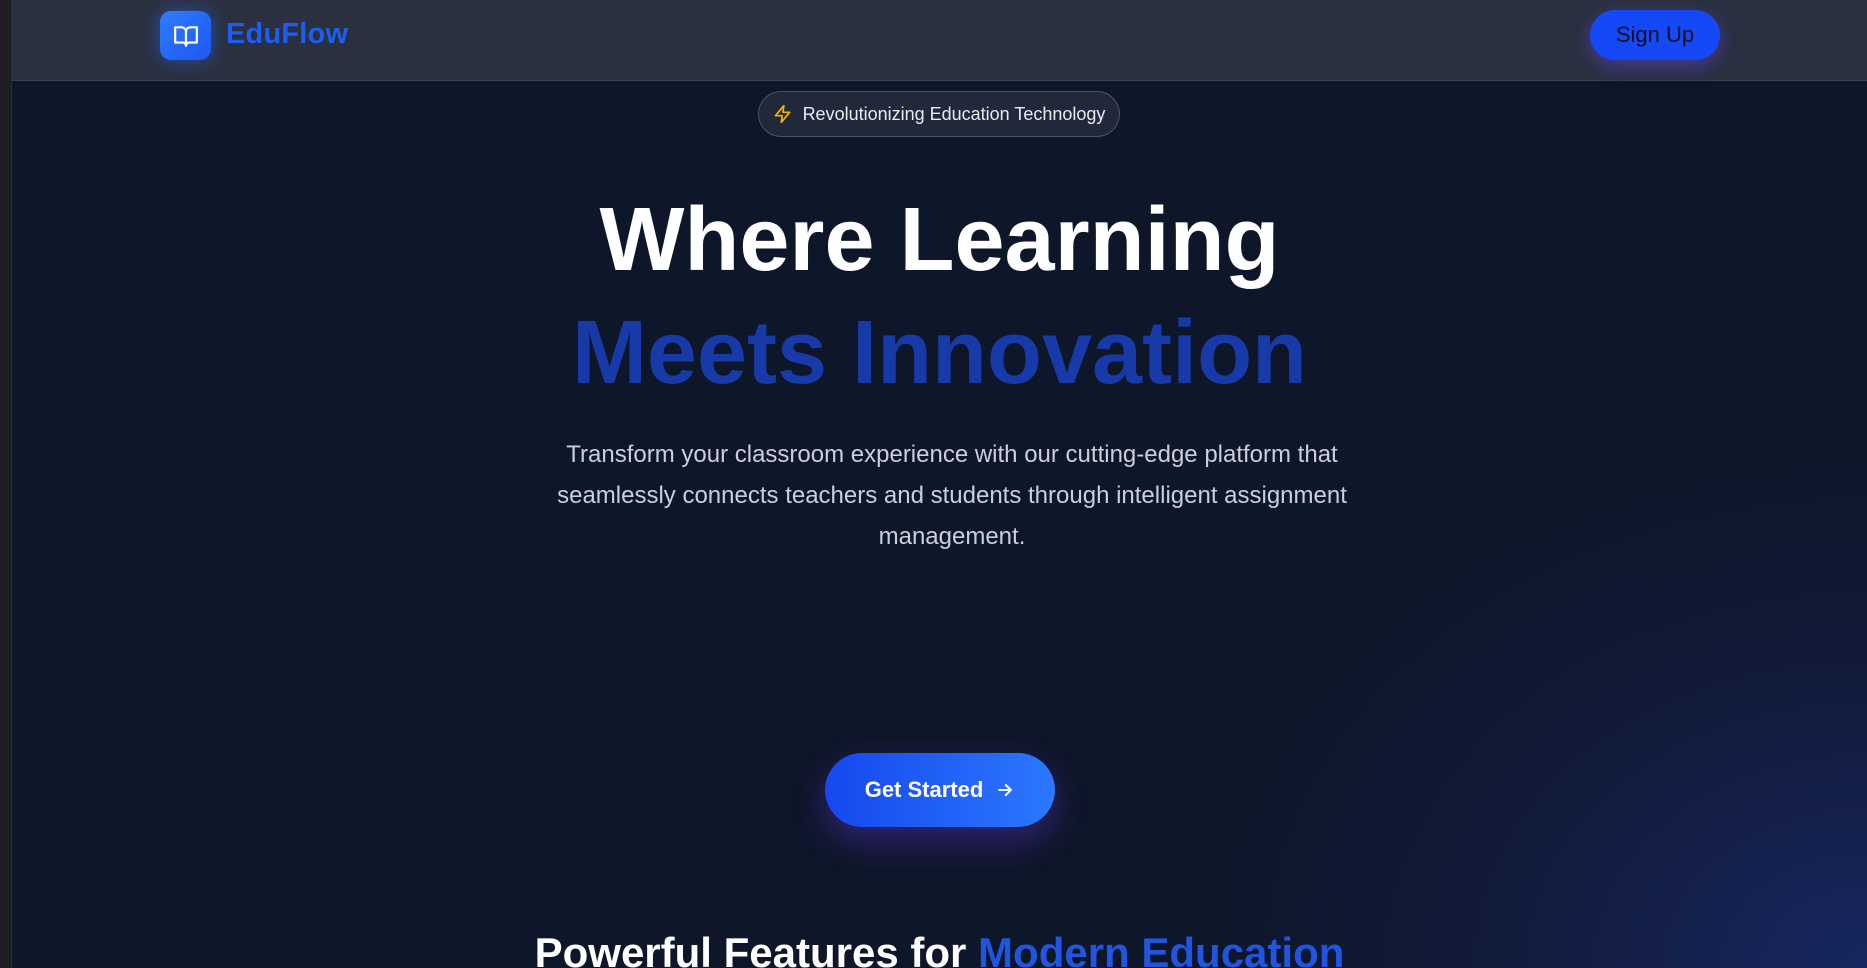 The height and width of the screenshot is (968, 1867). Describe the element at coordinates (782, 114) in the screenshot. I see `lightning-icon` at that location.